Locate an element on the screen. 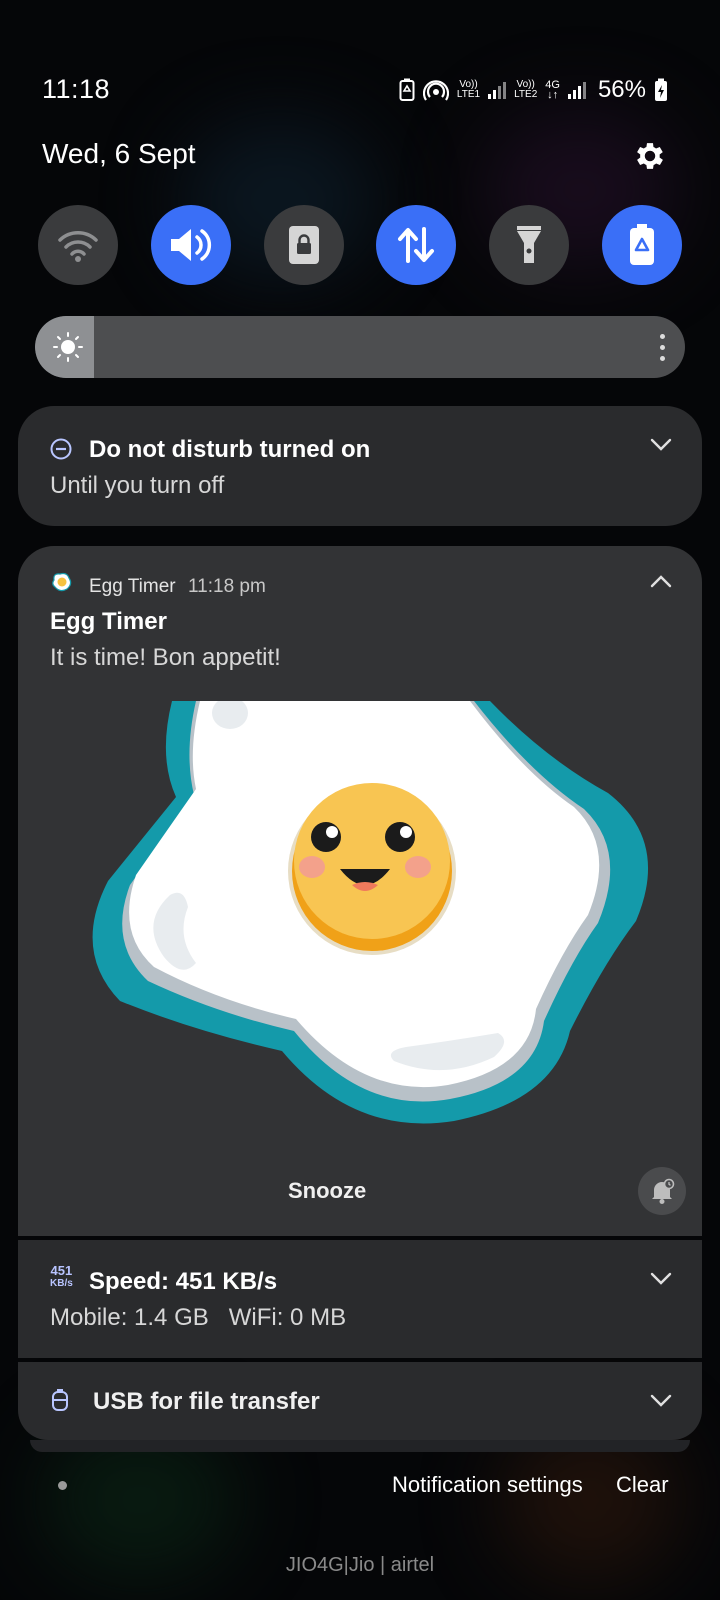  status-time: 11:18 is located at coordinates (76, 89).